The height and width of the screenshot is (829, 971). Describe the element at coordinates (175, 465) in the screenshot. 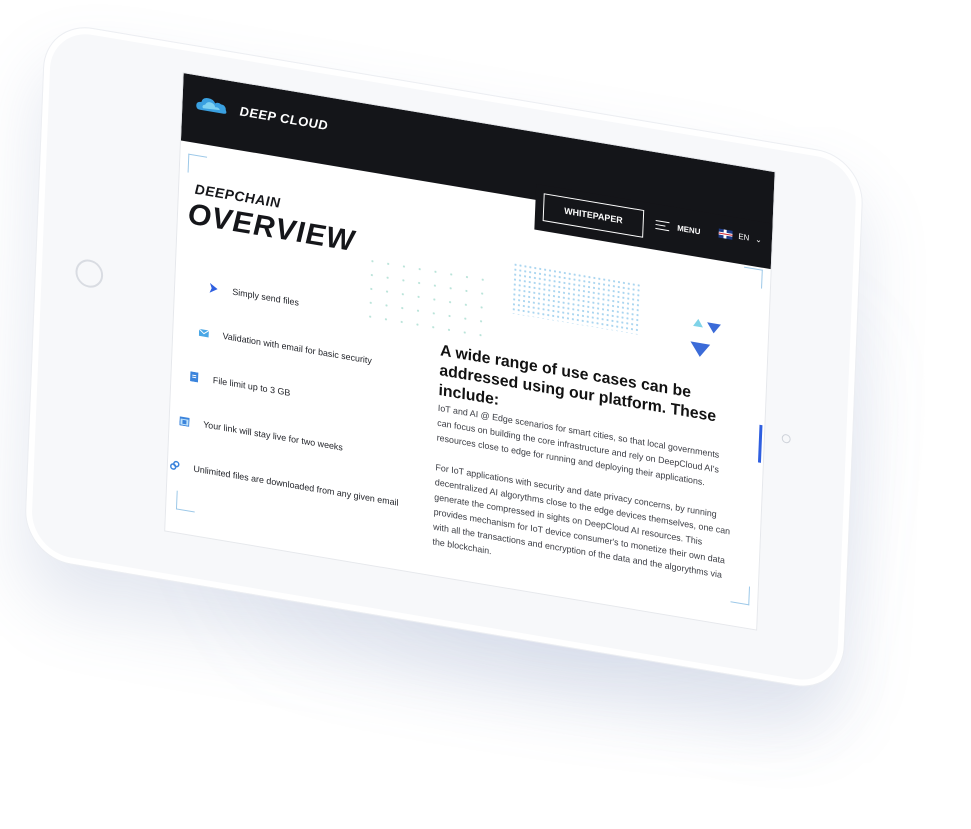

I see `link-icon` at that location.